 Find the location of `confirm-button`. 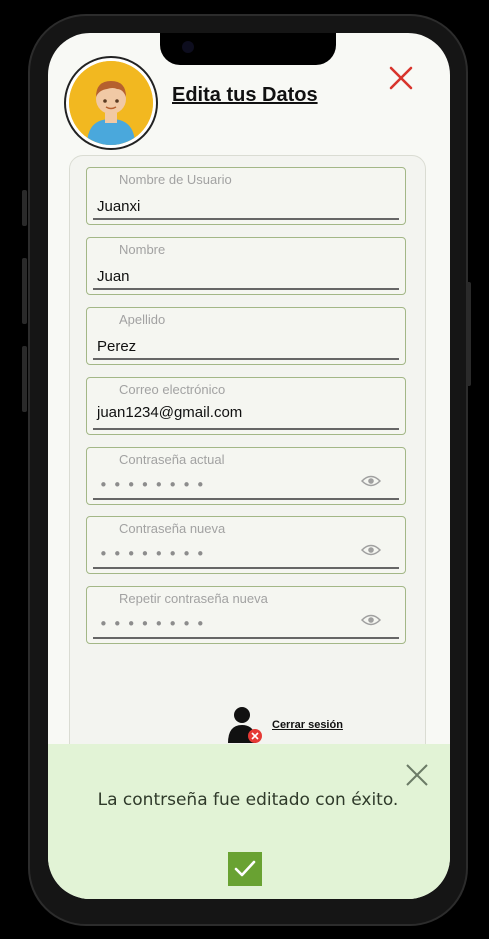

confirm-button is located at coordinates (245, 869).